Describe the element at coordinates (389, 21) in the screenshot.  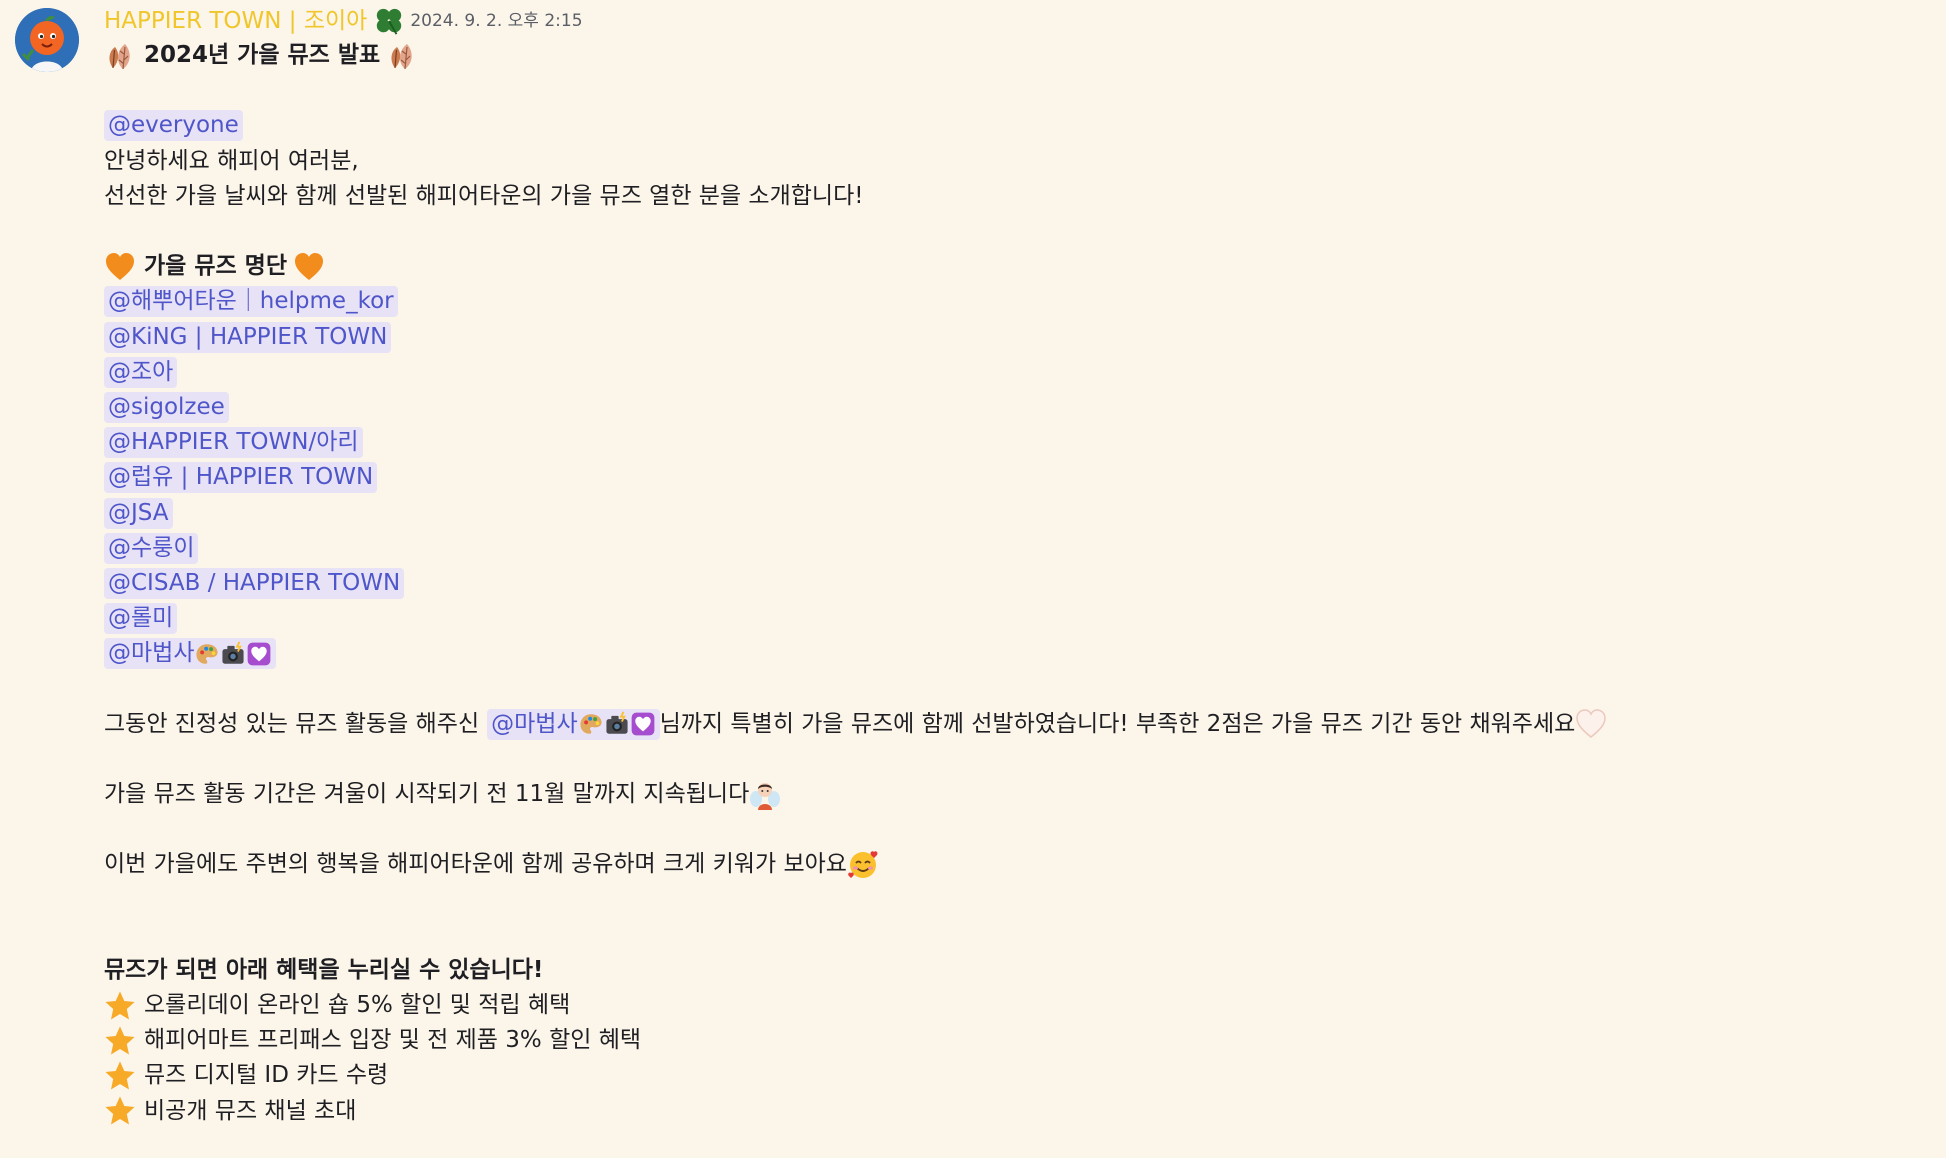
I see `four-leaf-clover-icon` at that location.